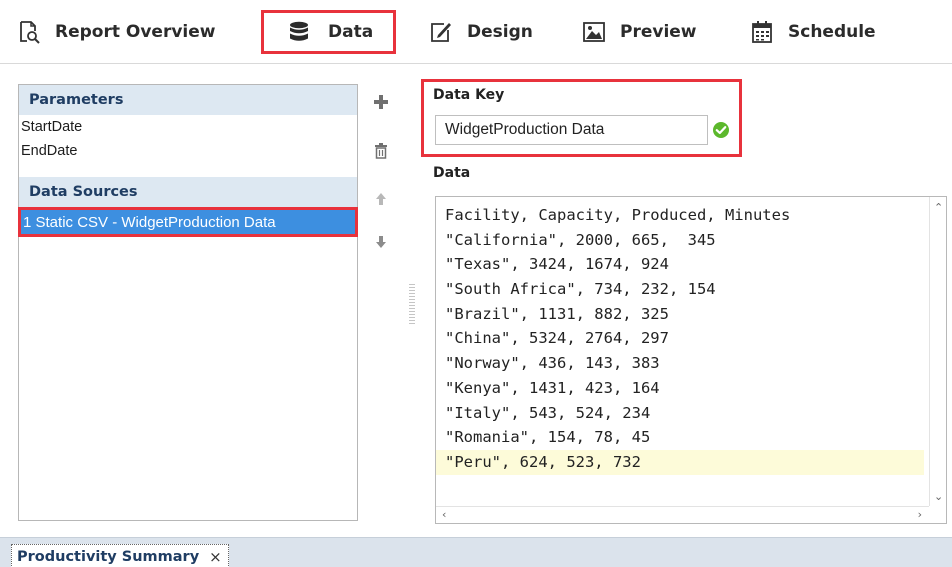  I want to click on calendar-icon, so click(762, 32).